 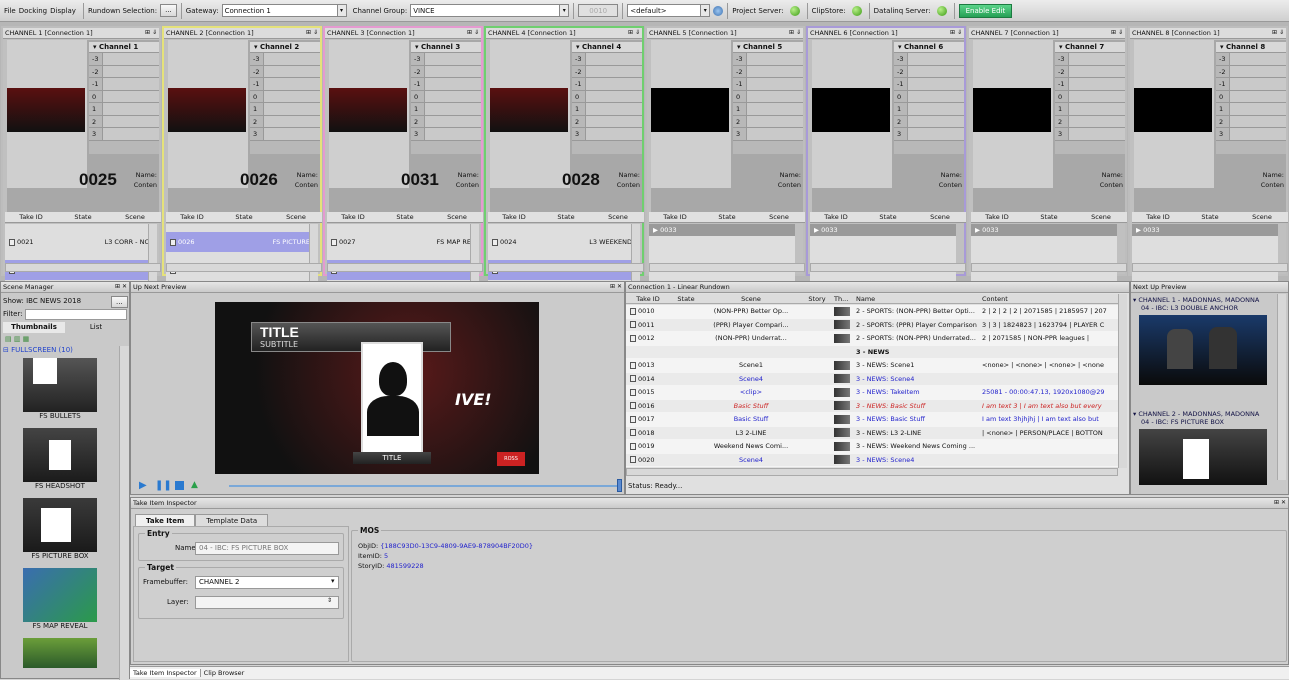 I want to click on tab-clip-browser: Clip Browser, so click(x=224, y=673).